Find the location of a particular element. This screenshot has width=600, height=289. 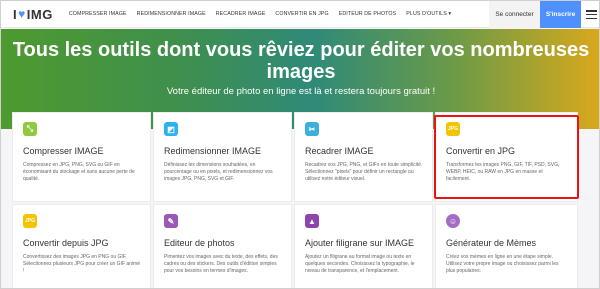

login-button: Se connecter is located at coordinates (514, 14).